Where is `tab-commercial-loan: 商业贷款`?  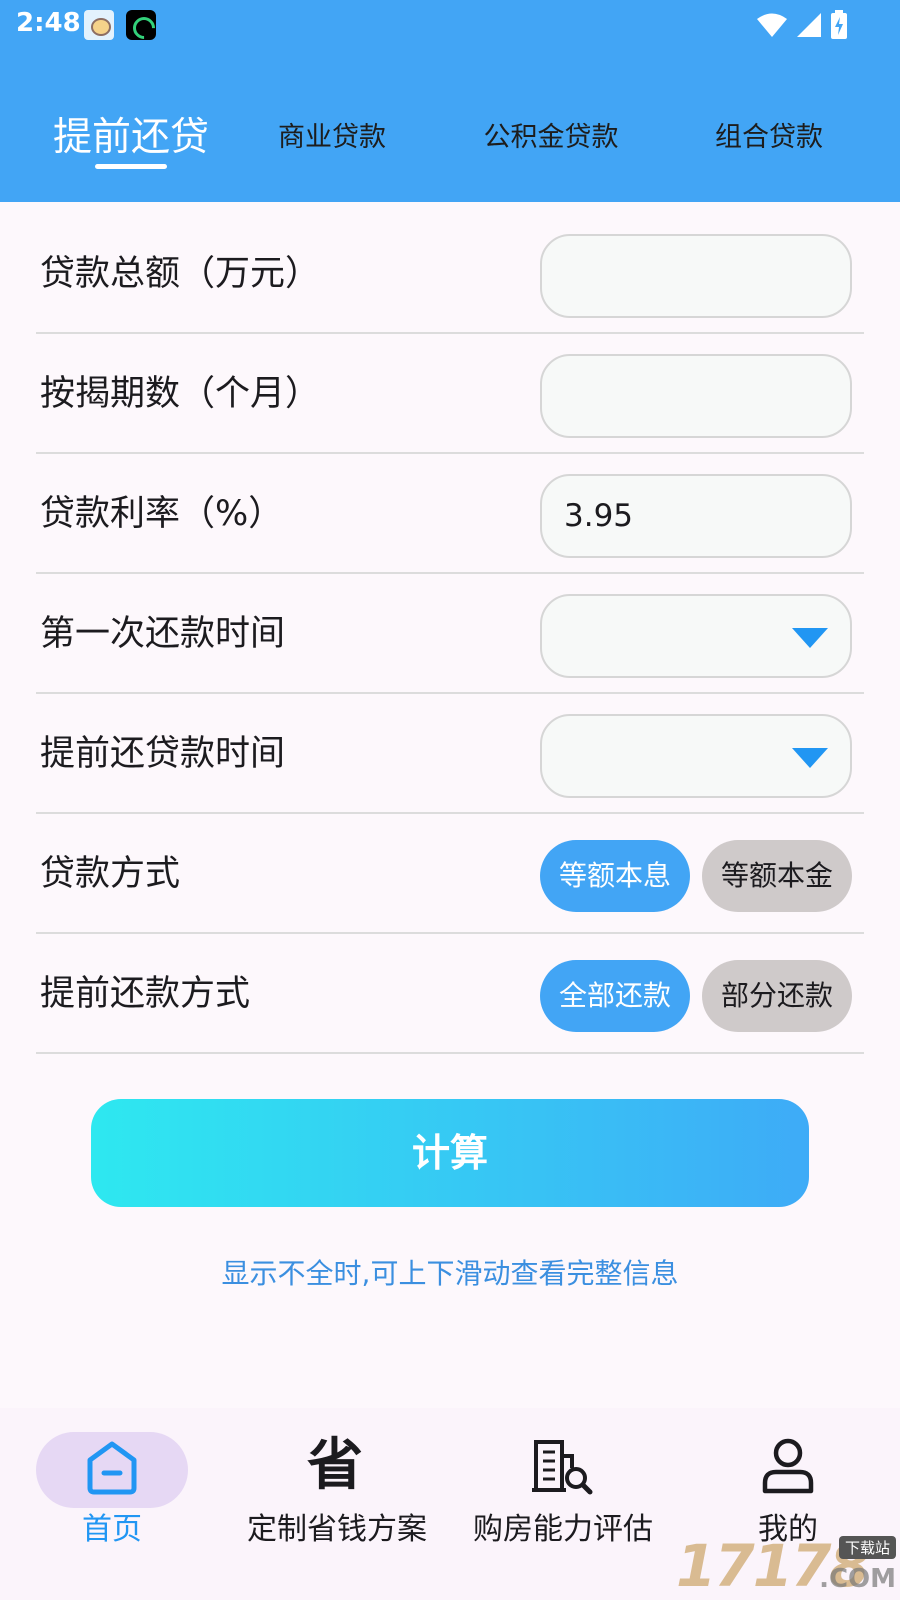 tab-commercial-loan: 商业贷款 is located at coordinates (332, 134).